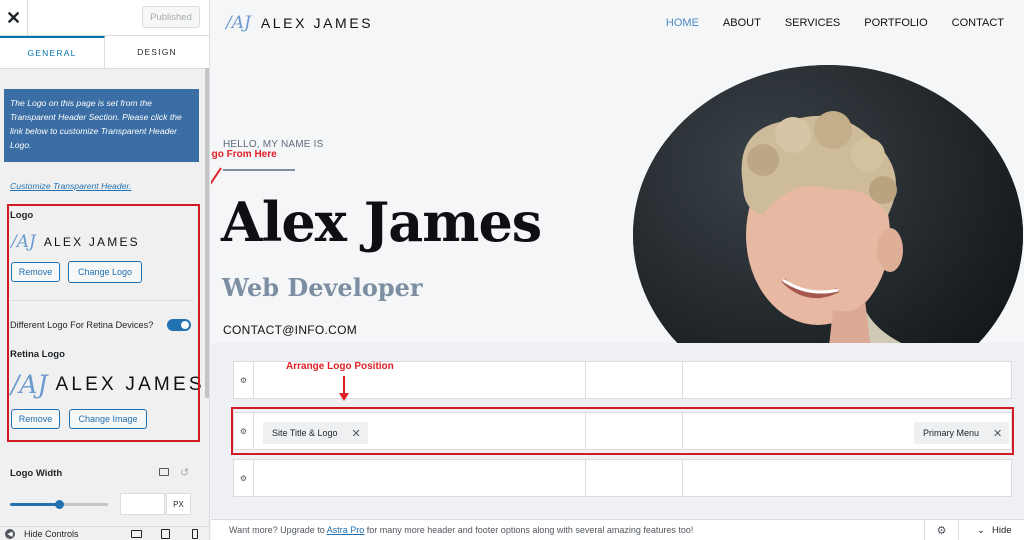  Describe the element at coordinates (142, 504) in the screenshot. I see `logo-width-input` at that location.